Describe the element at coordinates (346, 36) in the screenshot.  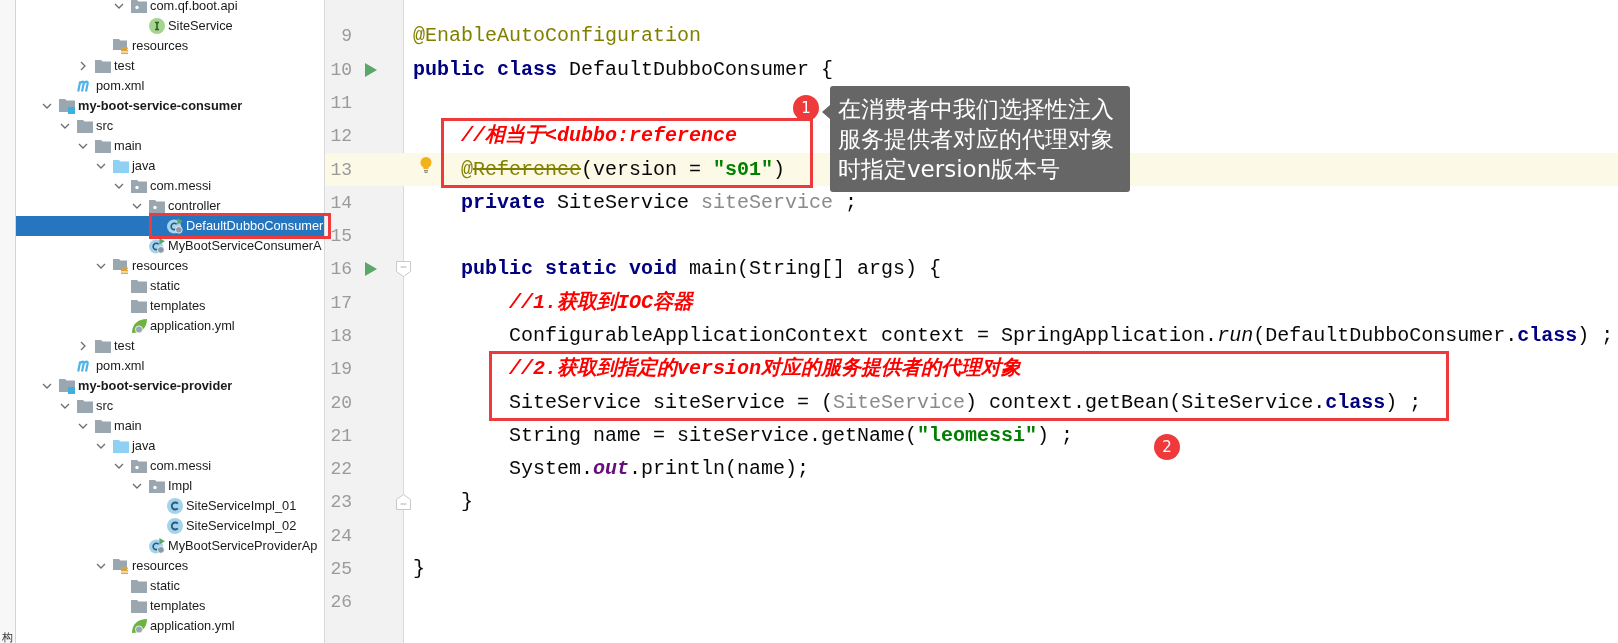
I see `line-number: 9` at that location.